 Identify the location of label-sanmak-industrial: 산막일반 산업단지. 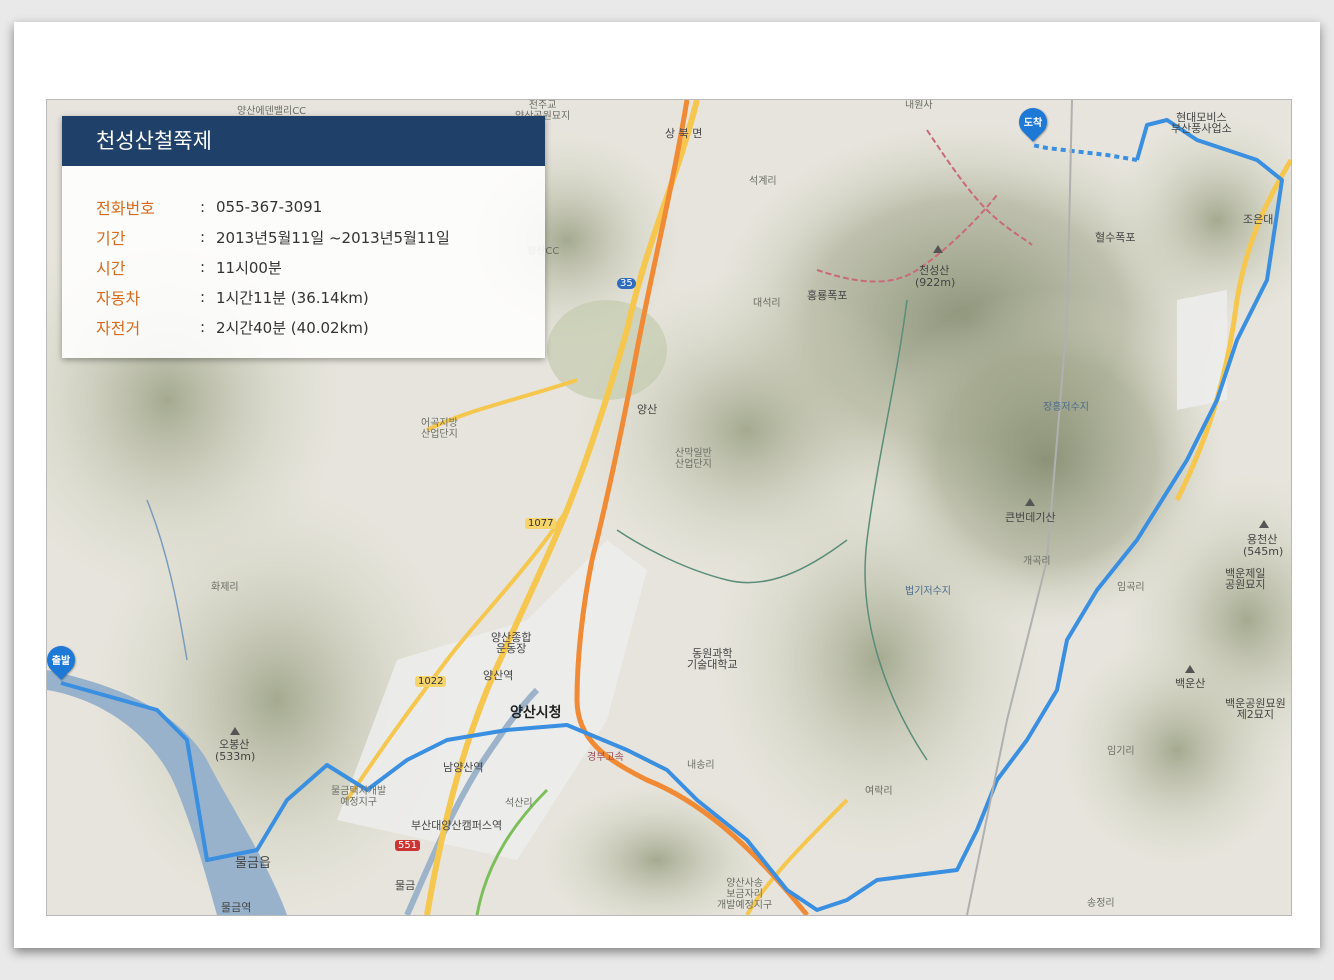
(693, 459).